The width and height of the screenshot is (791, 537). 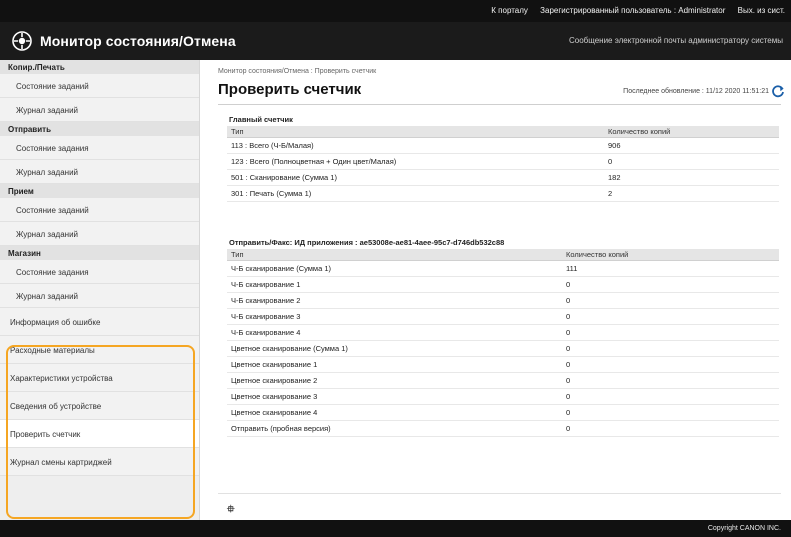 I want to click on sidebar-item-receive-job-log: Журнал заданий, so click(x=99, y=234).